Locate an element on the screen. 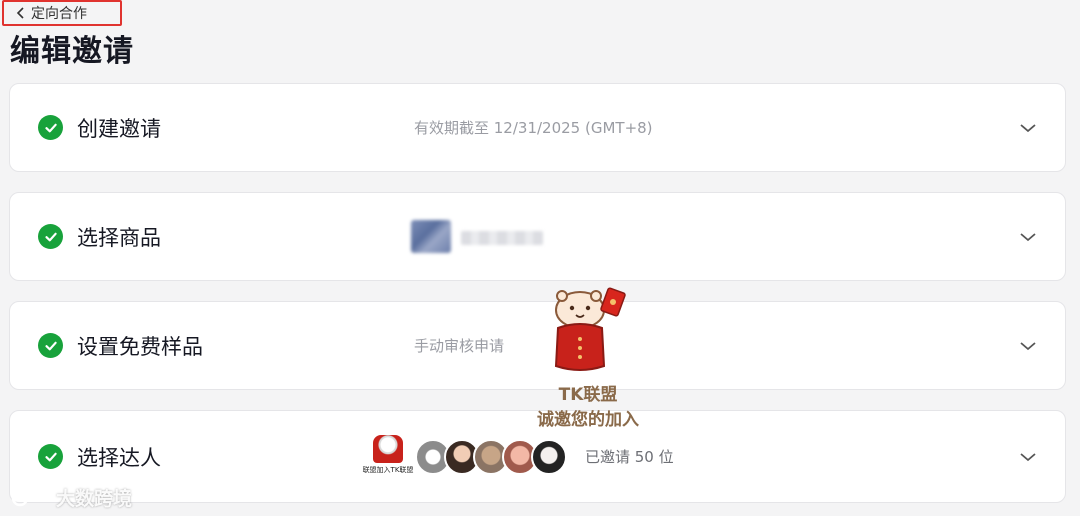 The width and height of the screenshot is (1080, 516). back-link: 定向合作 is located at coordinates (62, 13).